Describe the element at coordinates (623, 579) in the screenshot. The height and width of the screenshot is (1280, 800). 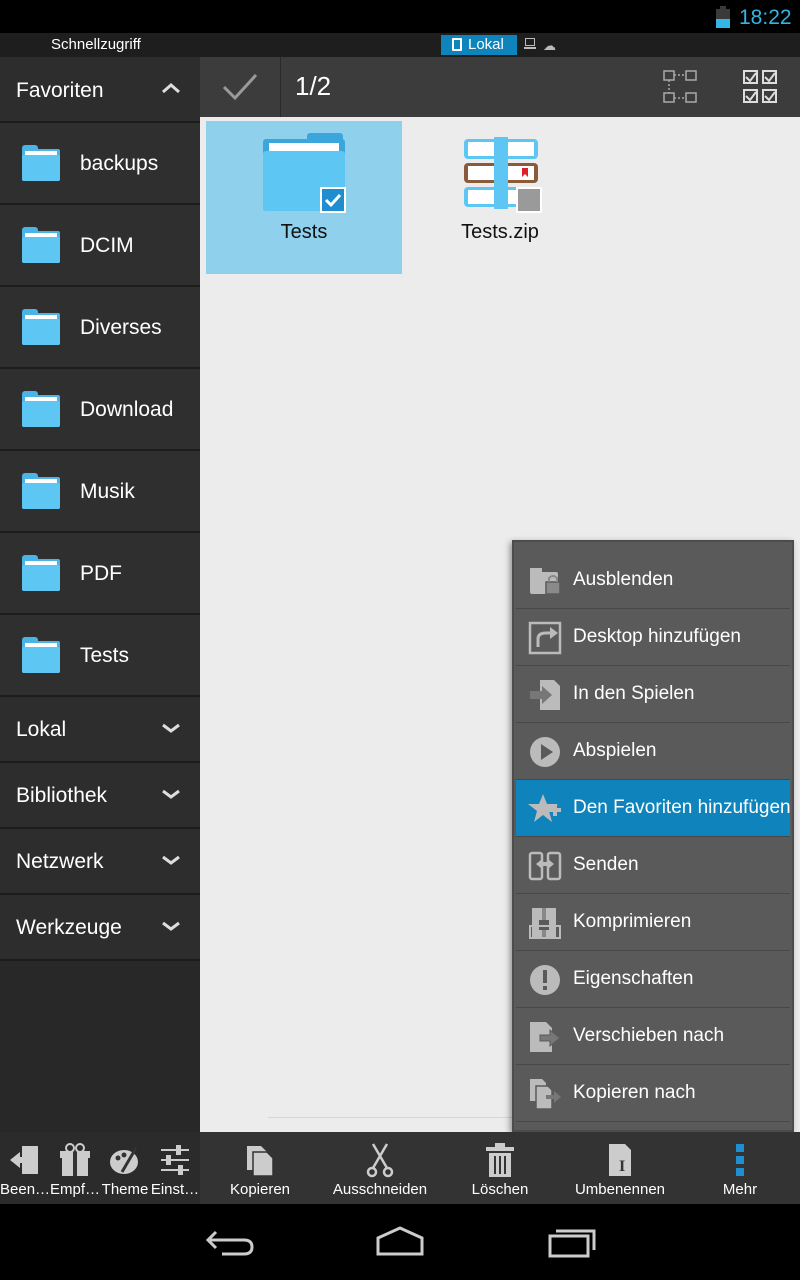
I see `menu-item-label: Ausblenden` at that location.